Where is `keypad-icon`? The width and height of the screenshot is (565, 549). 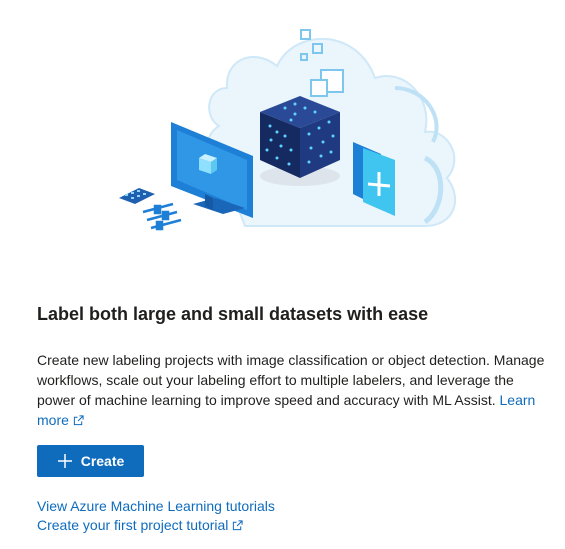
keypad-icon is located at coordinates (137, 196).